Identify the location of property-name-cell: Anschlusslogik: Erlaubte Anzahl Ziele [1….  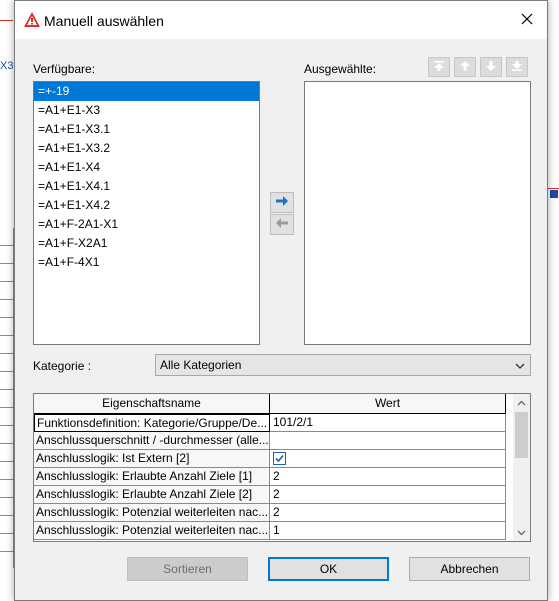
(152, 477).